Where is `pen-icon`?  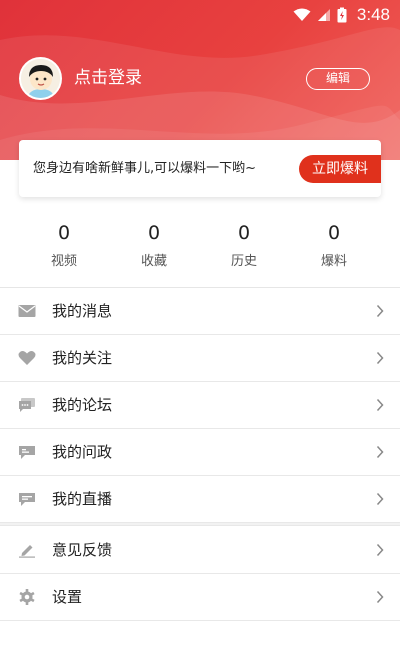
pen-icon is located at coordinates (27, 551).